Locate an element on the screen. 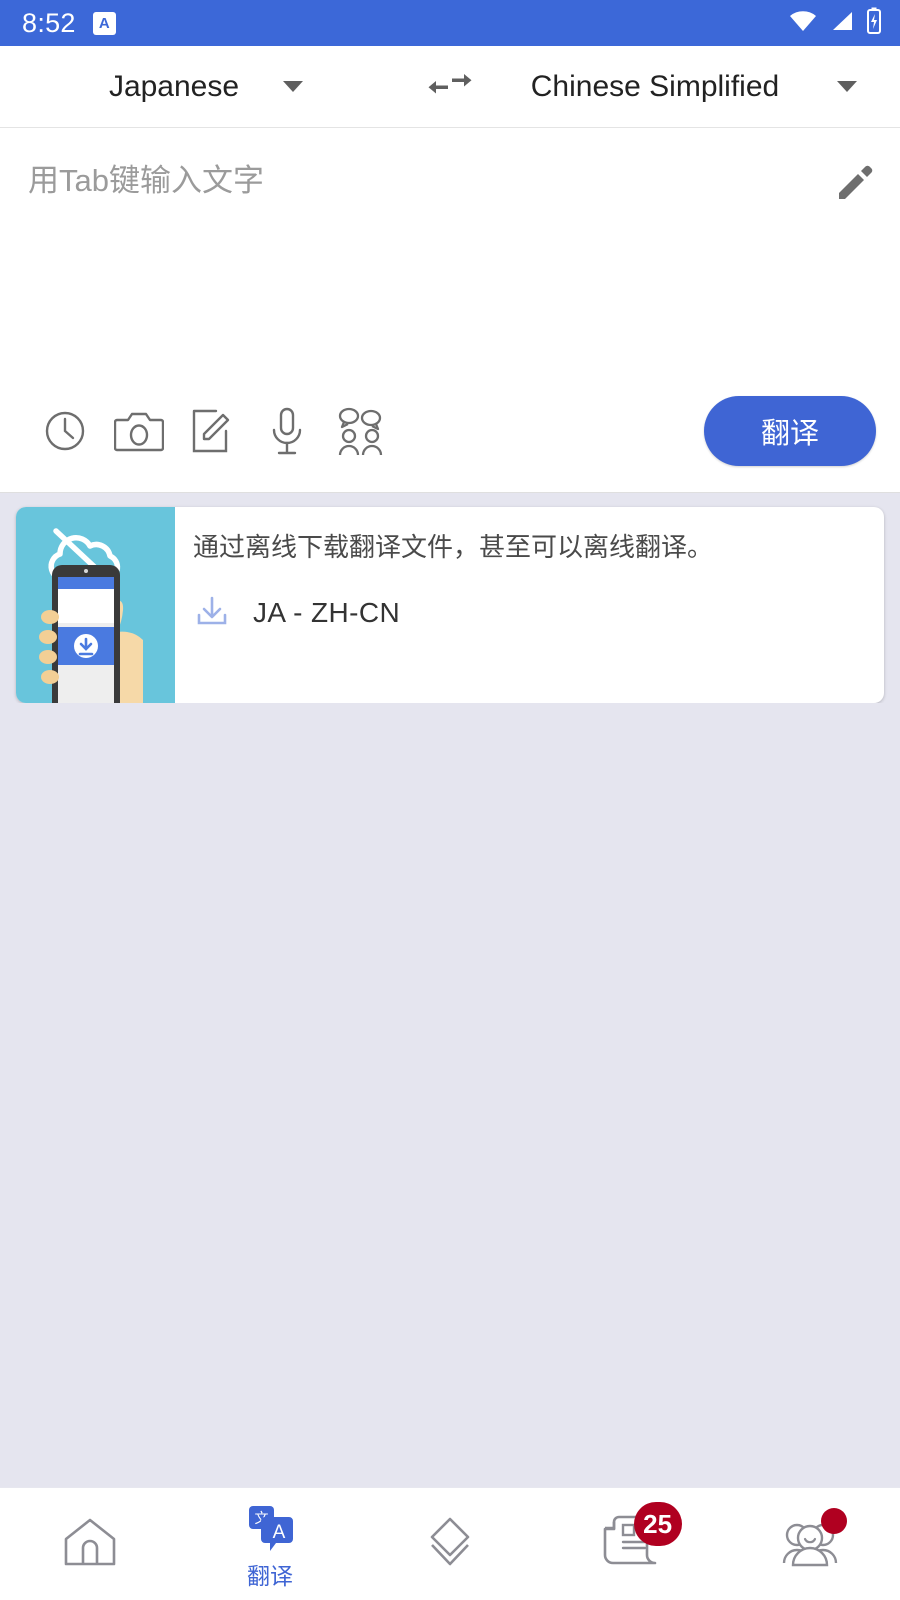  offline-promo-wrapper: 通过离线下载翻译文件，甚至可以离线翻译。 JA - ZH-CN is located at coordinates (450, 598).